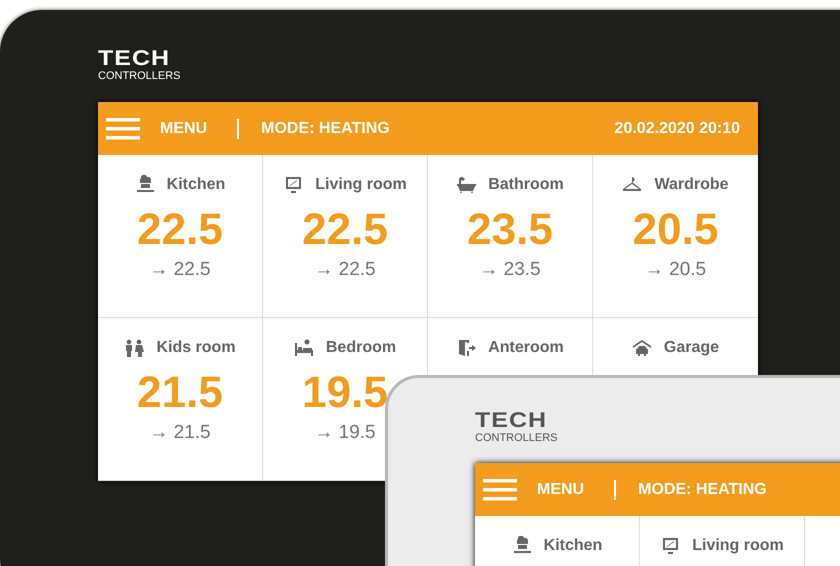 This screenshot has width=840, height=566. What do you see at coordinates (134, 348) in the screenshot?
I see `kids-icon` at bounding box center [134, 348].